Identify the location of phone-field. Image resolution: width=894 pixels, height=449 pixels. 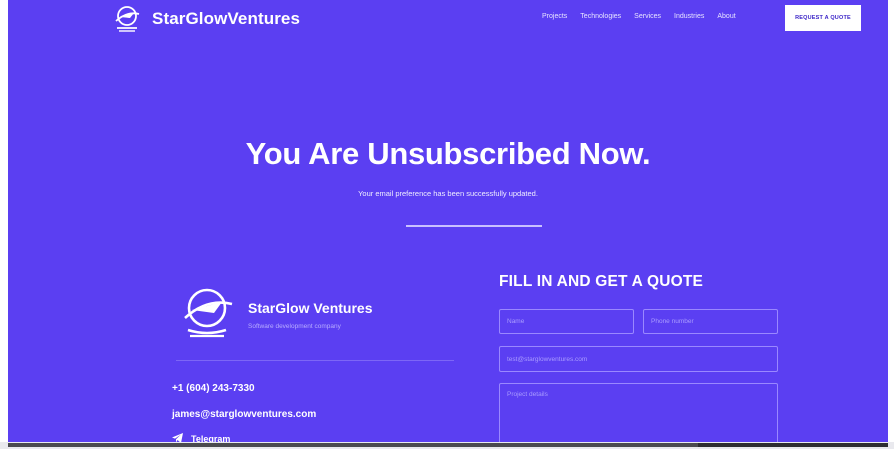
(710, 321).